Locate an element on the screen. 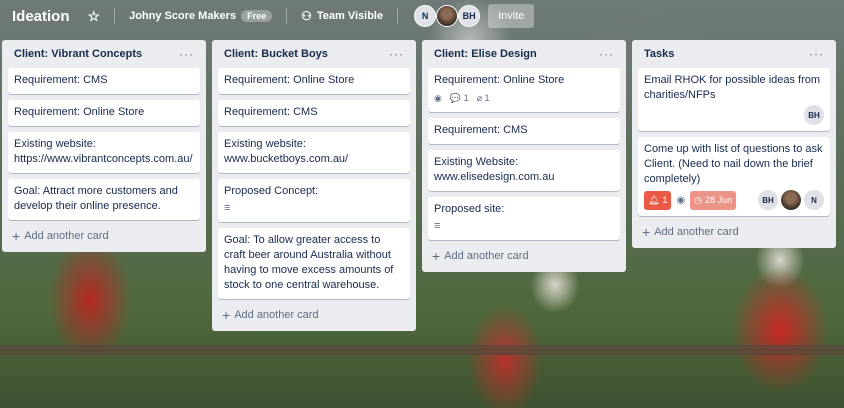 Image resolution: width=844 pixels, height=408 pixels. visibility-button: ⚇ Team Visible is located at coordinates (342, 16).